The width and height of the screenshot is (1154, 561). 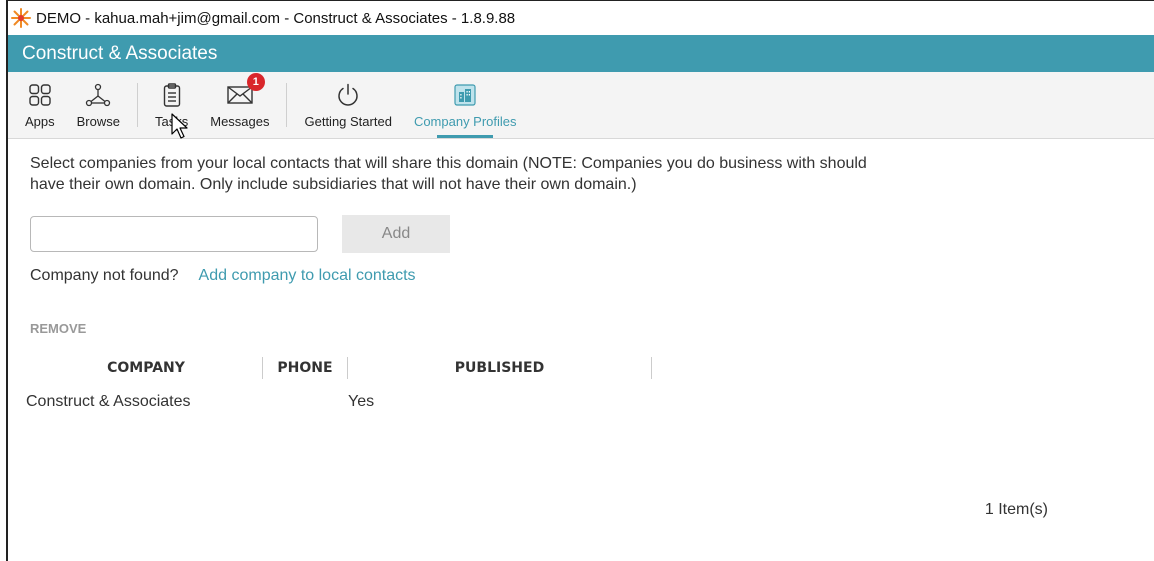 What do you see at coordinates (40, 121) in the screenshot?
I see `toolbar-apps-label: Apps` at bounding box center [40, 121].